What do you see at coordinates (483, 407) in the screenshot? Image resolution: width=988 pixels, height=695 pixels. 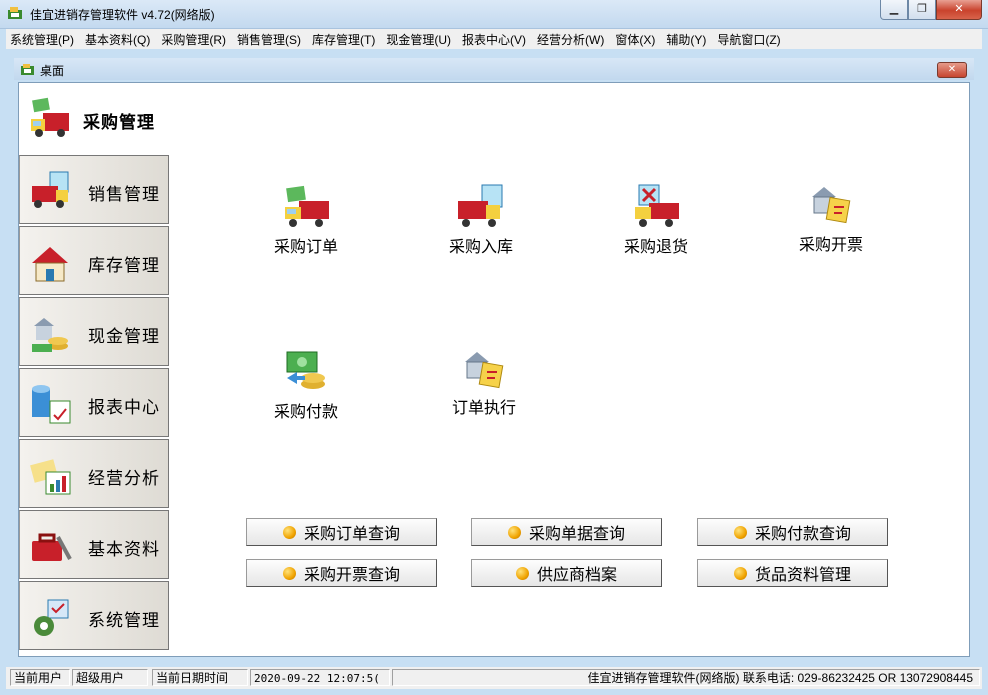 I see `function-label: 订单执行` at bounding box center [483, 407].